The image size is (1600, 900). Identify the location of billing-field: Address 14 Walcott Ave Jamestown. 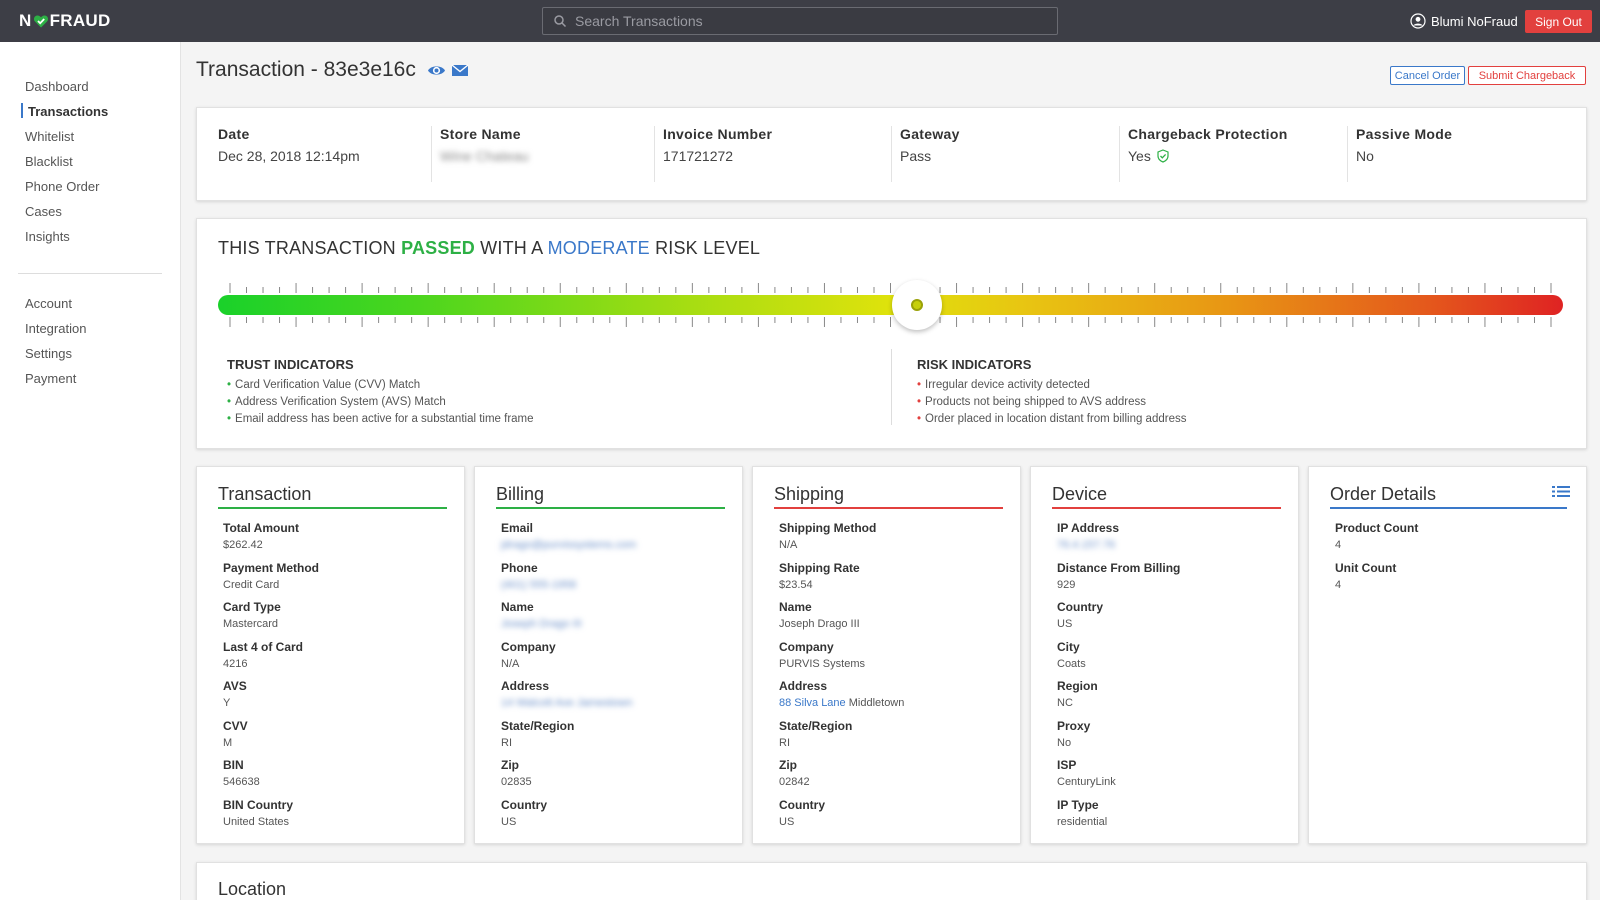
(566, 694).